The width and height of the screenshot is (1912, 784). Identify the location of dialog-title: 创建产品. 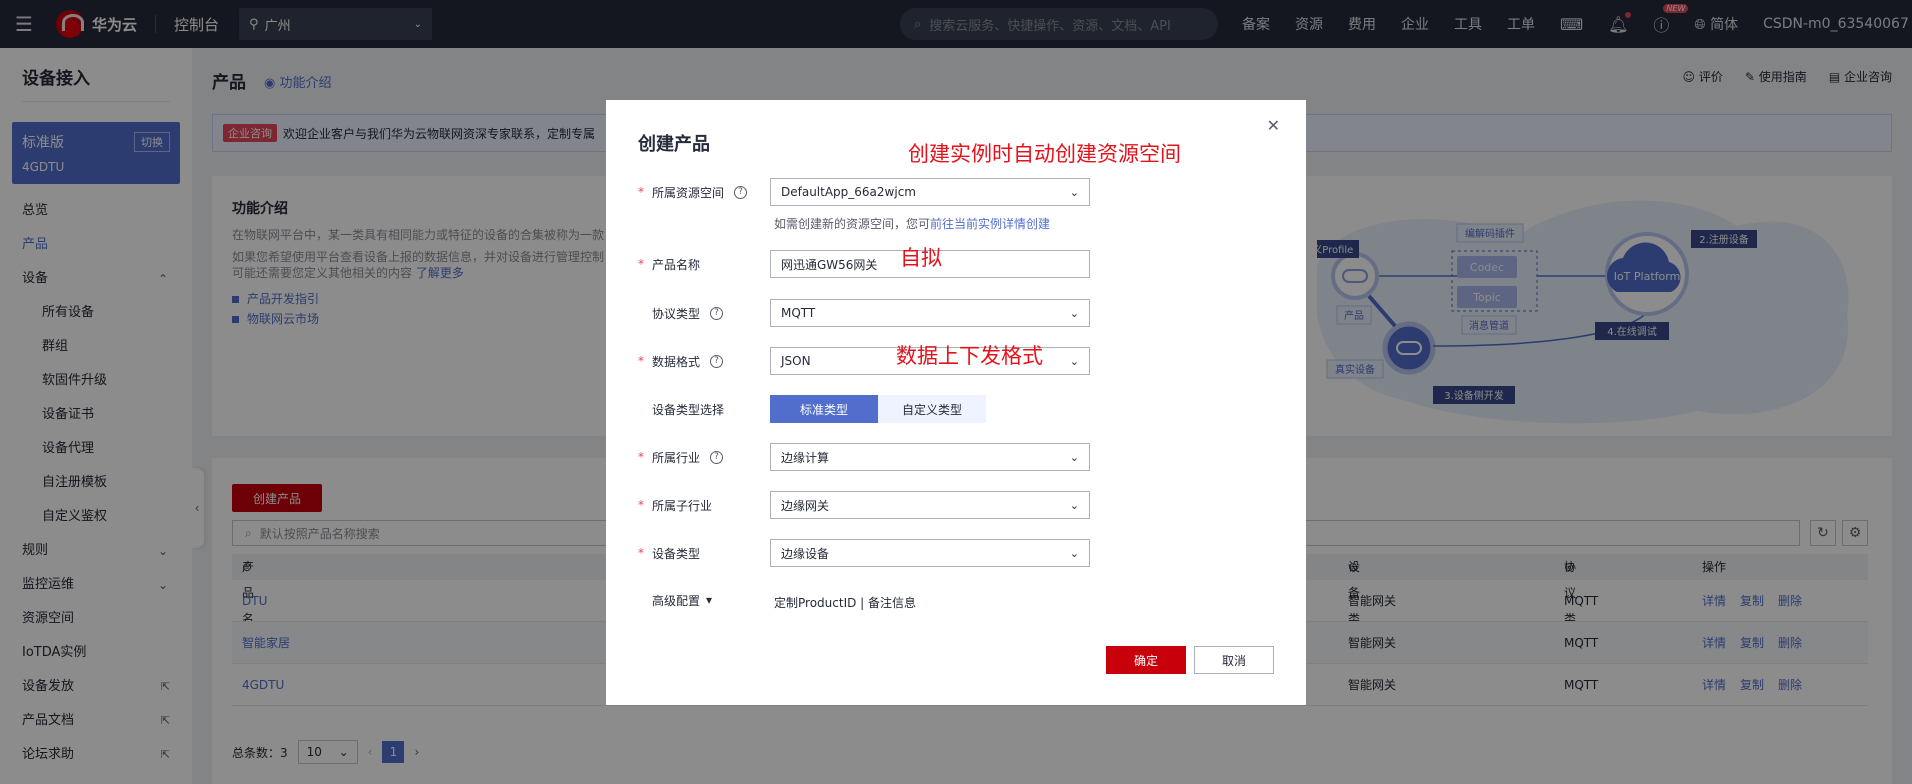
(674, 144).